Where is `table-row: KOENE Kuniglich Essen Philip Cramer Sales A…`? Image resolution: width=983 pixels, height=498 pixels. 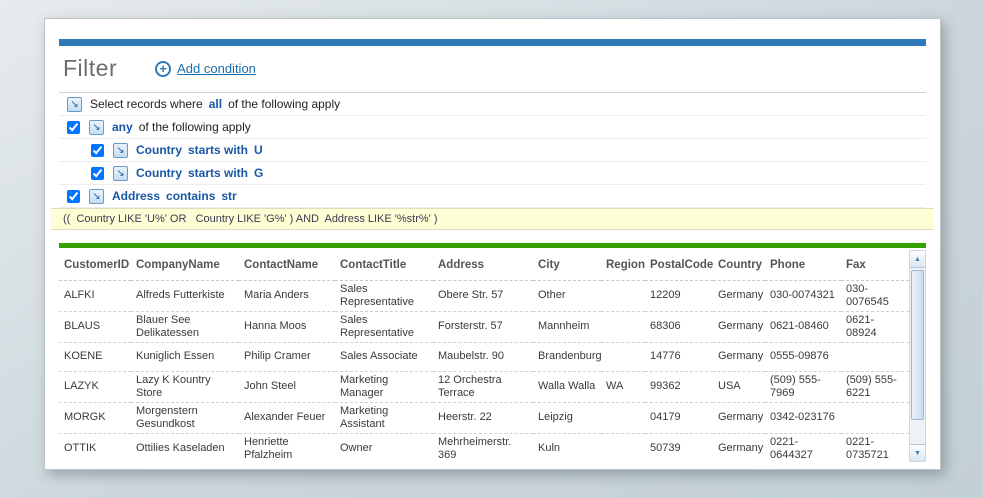
table-row: KOENE Kuniglich Essen Philip Cramer Sales A… is located at coordinates (484, 357).